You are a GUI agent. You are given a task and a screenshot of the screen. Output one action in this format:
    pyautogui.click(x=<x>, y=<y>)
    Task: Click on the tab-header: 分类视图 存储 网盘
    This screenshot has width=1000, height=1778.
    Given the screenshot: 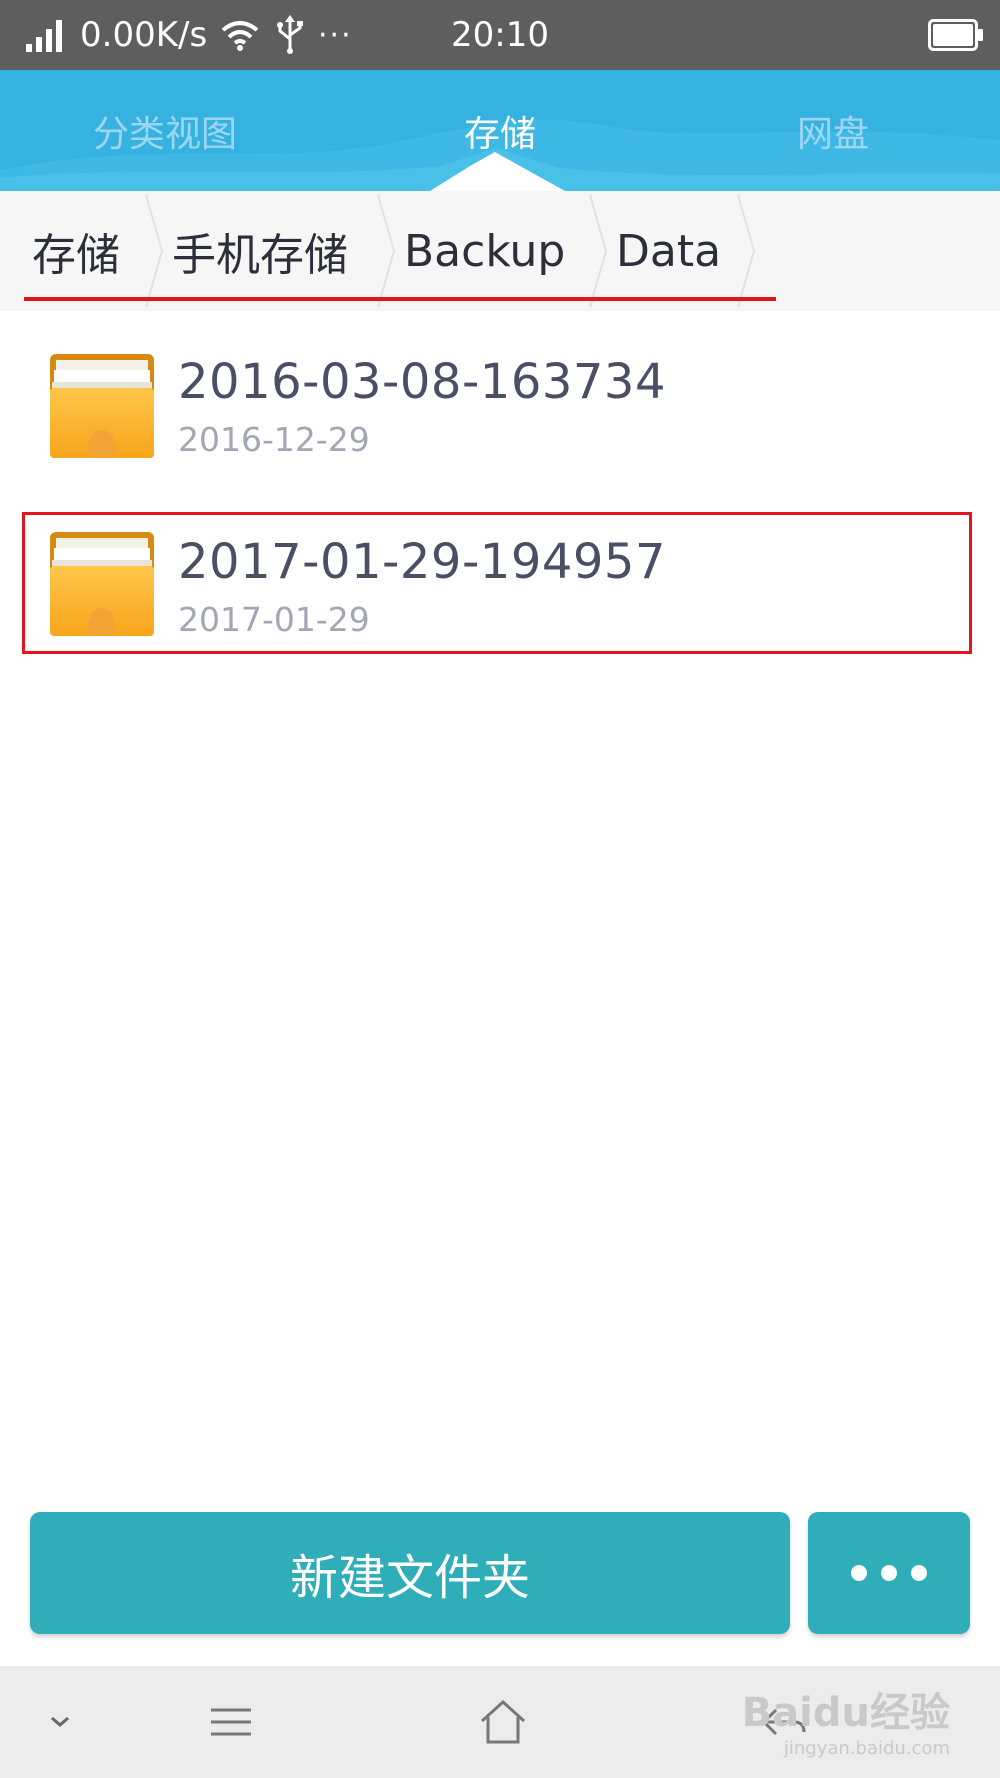 What is the action you would take?
    pyautogui.click(x=500, y=130)
    